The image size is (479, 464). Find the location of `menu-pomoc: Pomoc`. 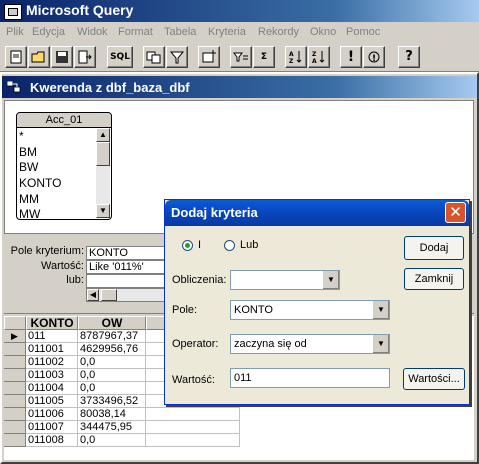

menu-pomoc: Pomoc is located at coordinates (363, 32).